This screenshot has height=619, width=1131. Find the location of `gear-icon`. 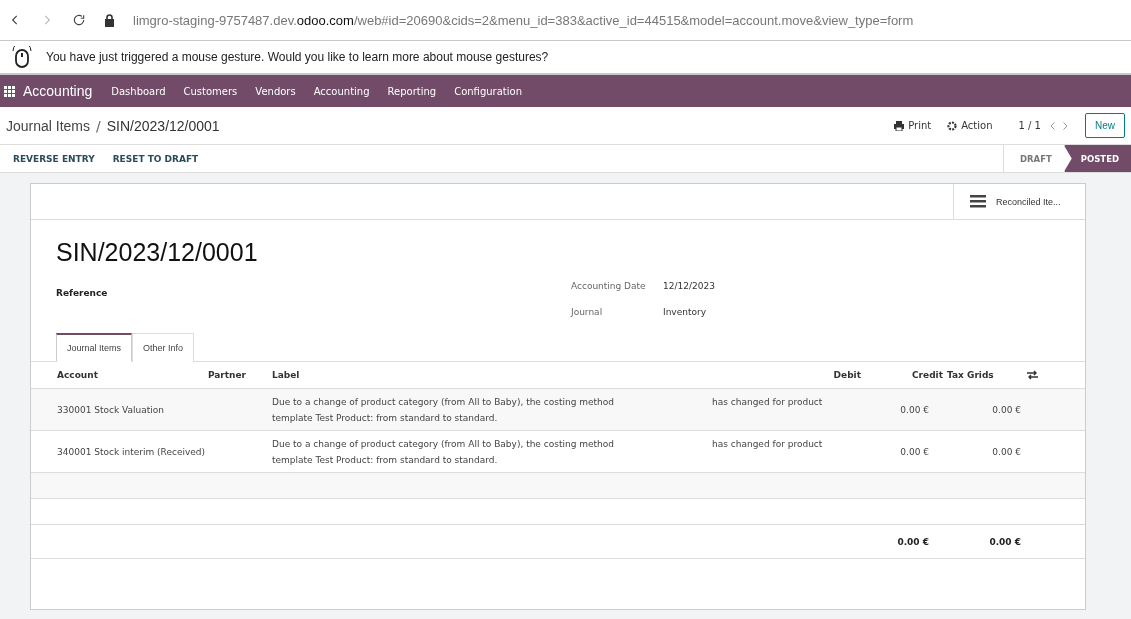

gear-icon is located at coordinates (952, 125).